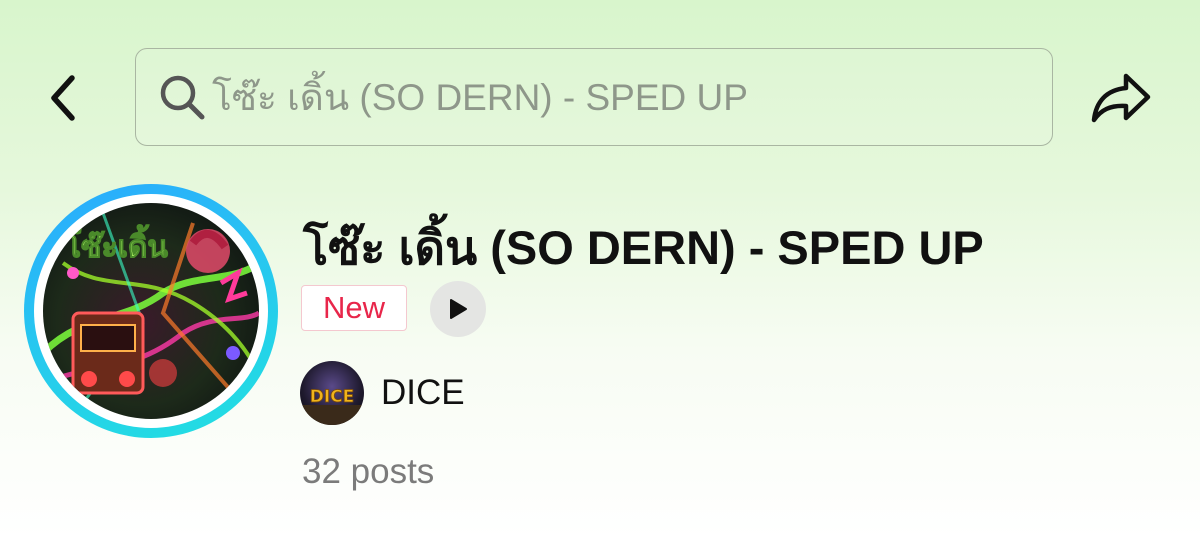  Describe the element at coordinates (368, 471) in the screenshot. I see `posts-count: 32 posts` at that location.